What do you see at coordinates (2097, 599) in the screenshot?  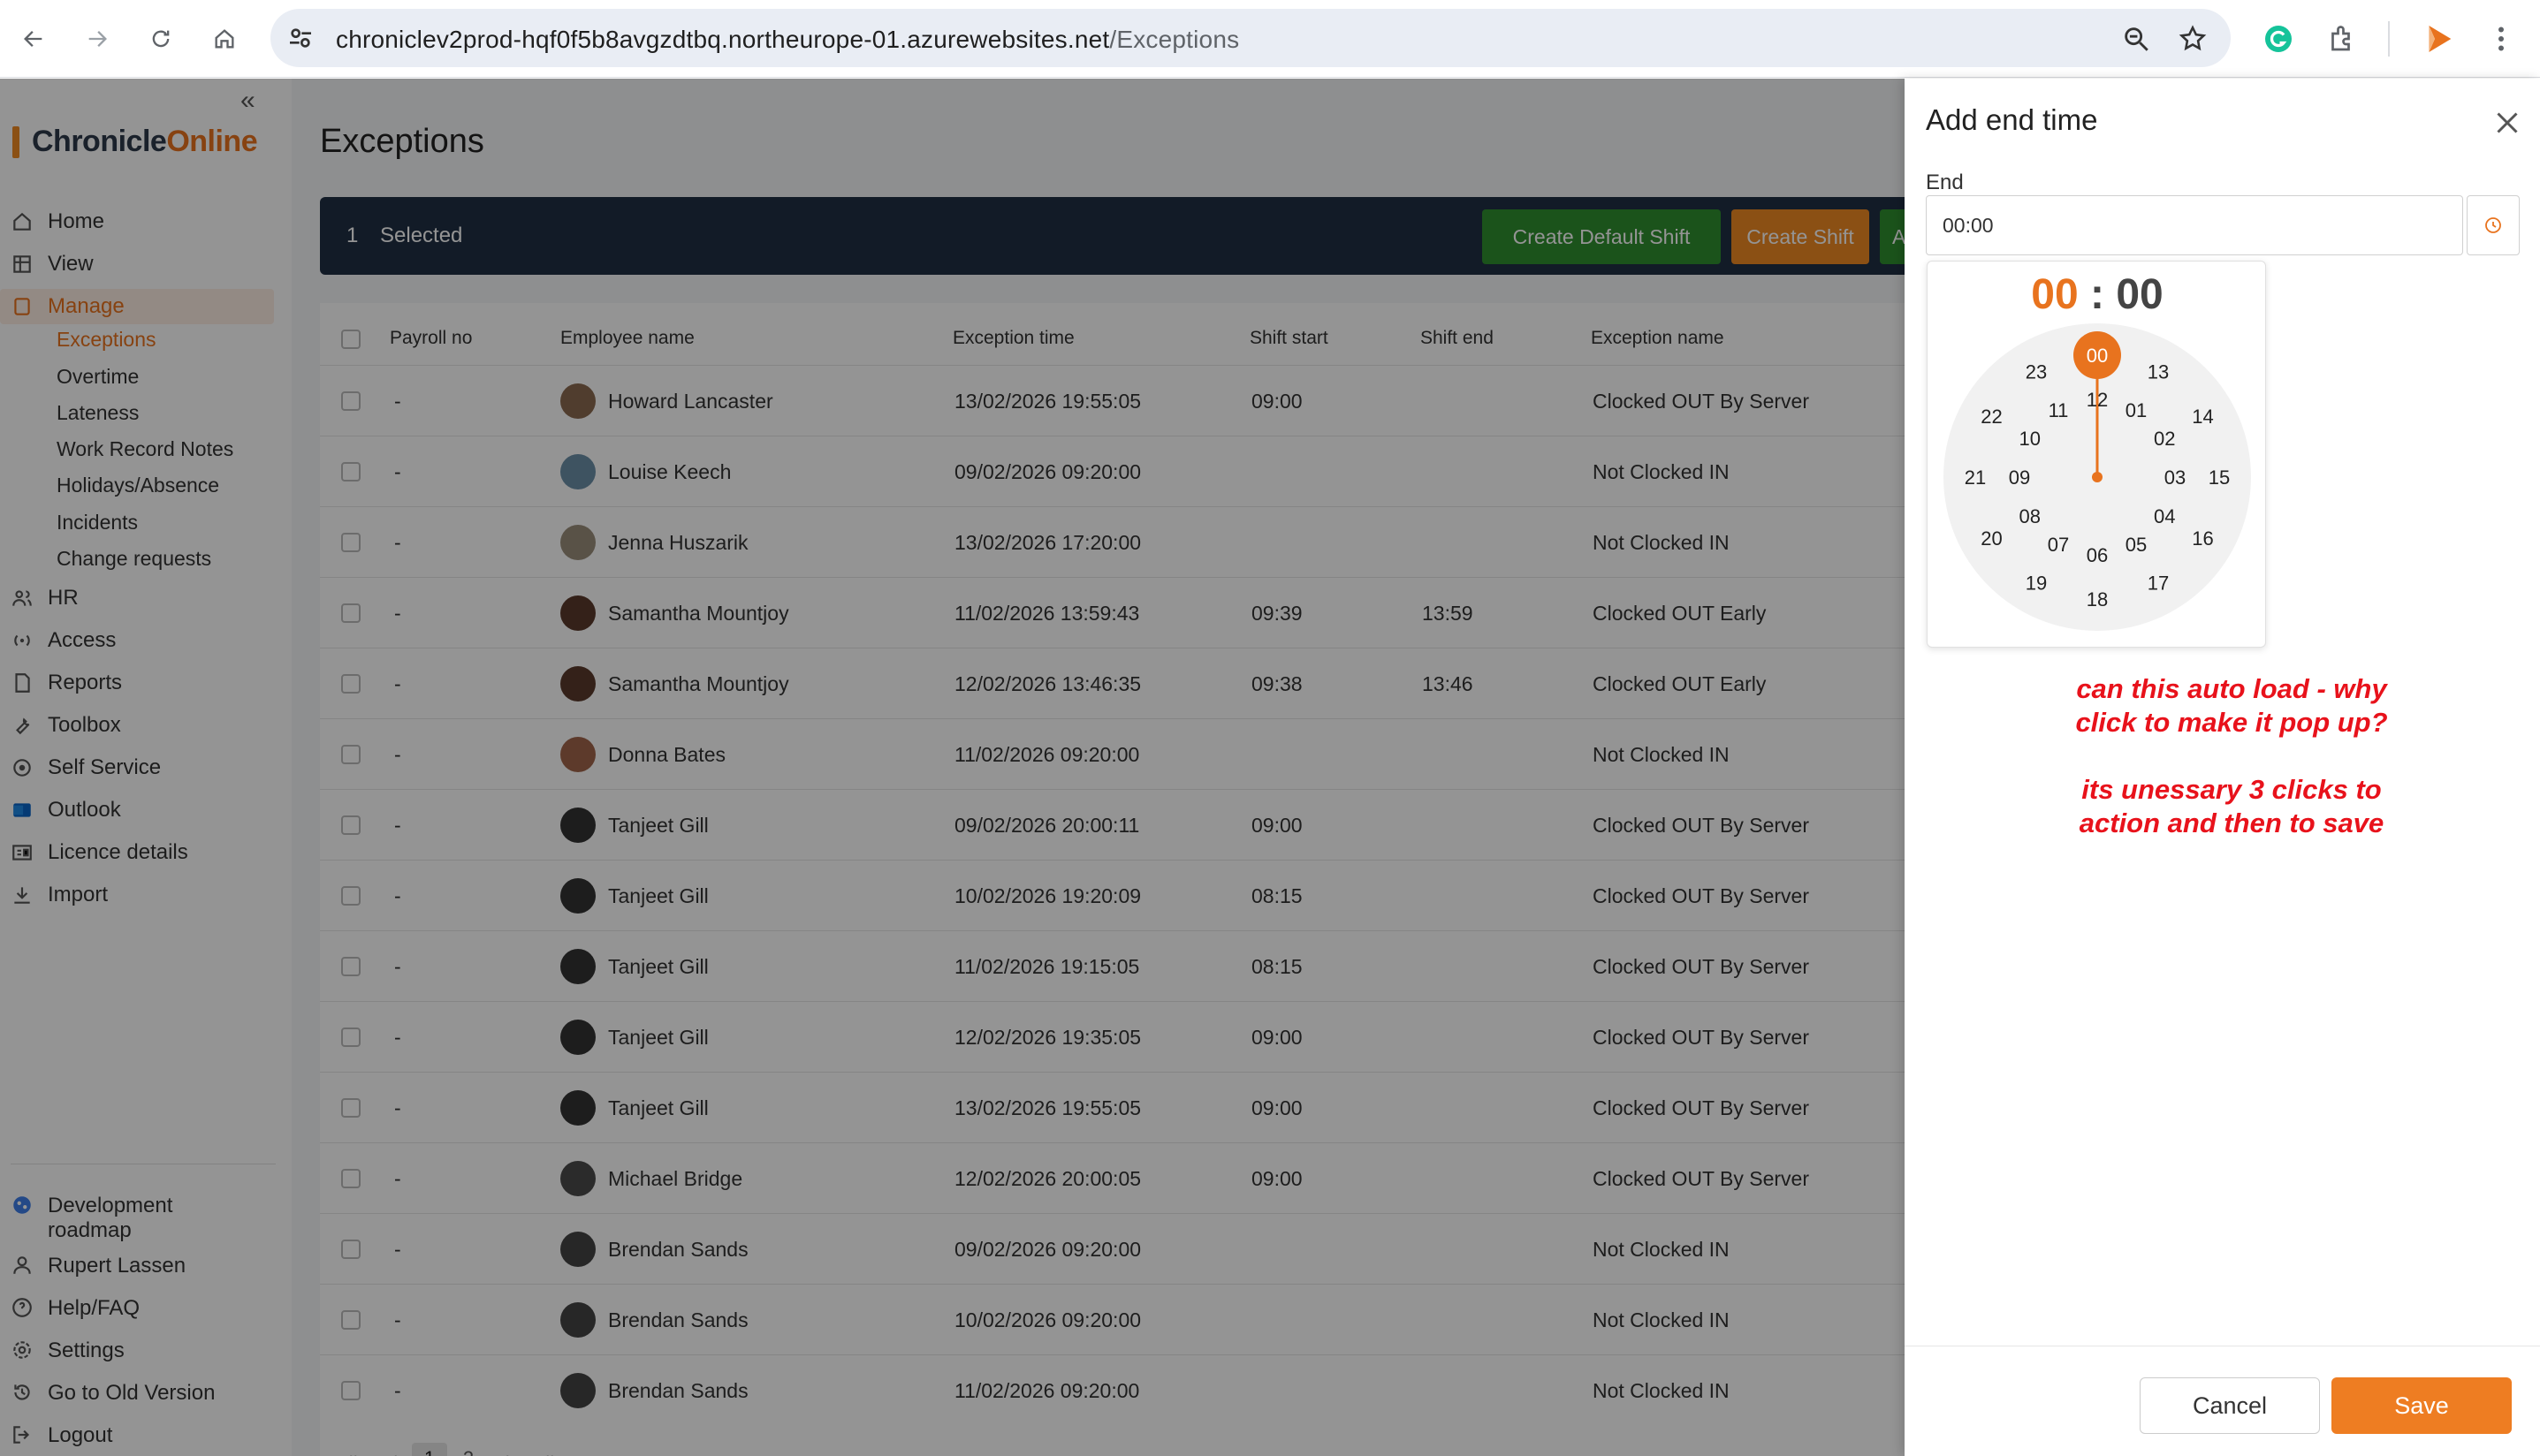 I see `dial-hour-18: 18` at bounding box center [2097, 599].